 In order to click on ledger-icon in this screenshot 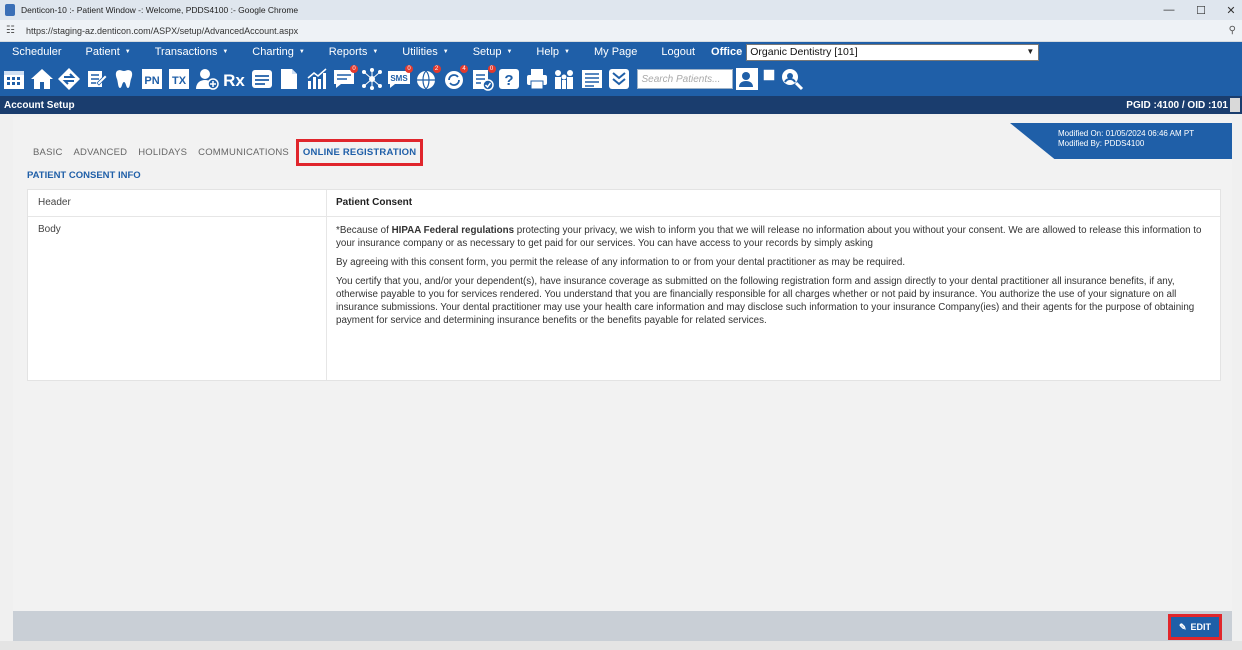, I will do `click(262, 79)`.